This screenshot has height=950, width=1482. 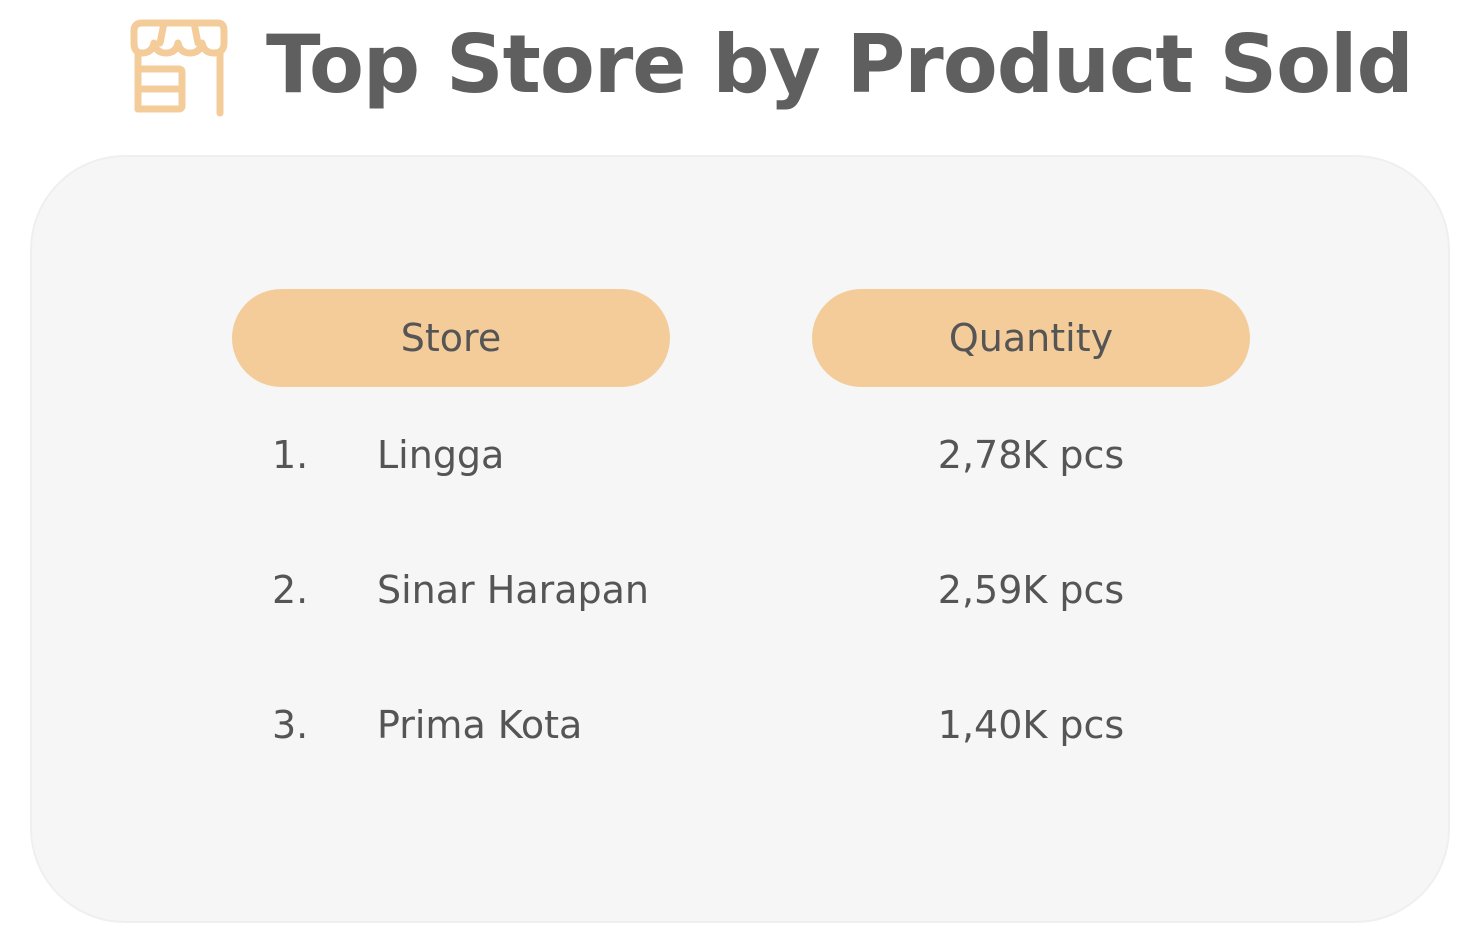 I want to click on table-row: 1. Lingga 2,78K pcs, so click(x=740, y=455).